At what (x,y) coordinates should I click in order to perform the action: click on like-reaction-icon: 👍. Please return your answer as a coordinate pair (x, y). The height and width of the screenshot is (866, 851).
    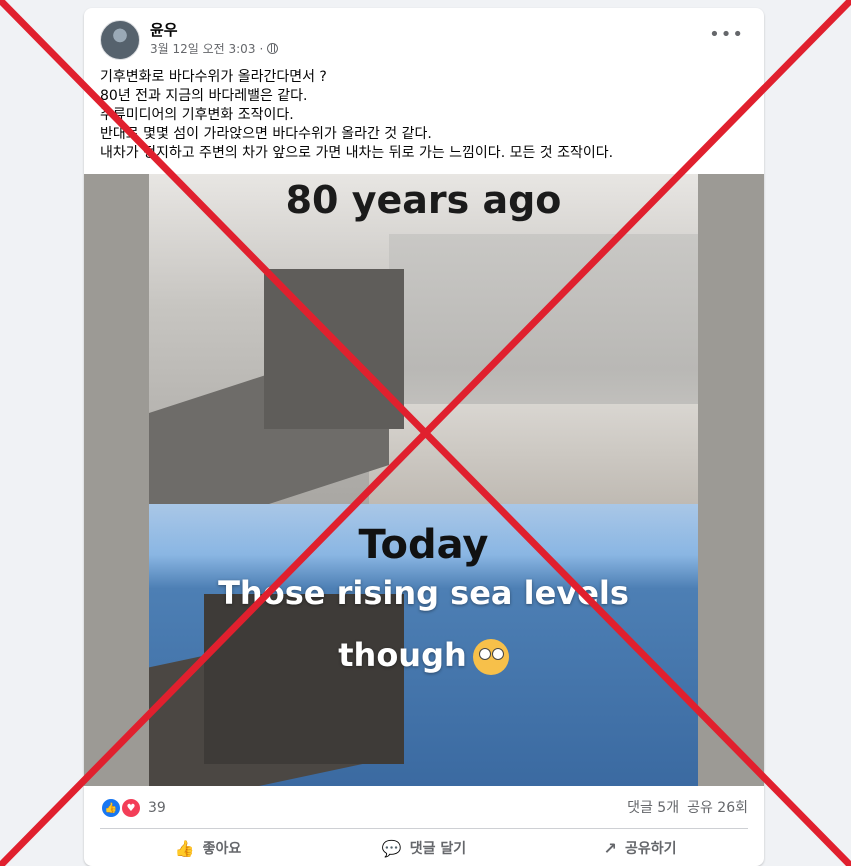
    Looking at the image, I should click on (111, 808).